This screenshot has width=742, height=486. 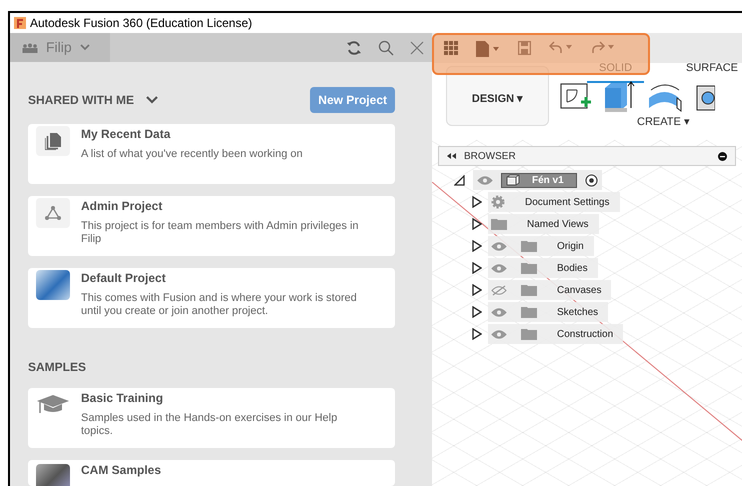 I want to click on expanded-triangle-icon, so click(x=459, y=180).